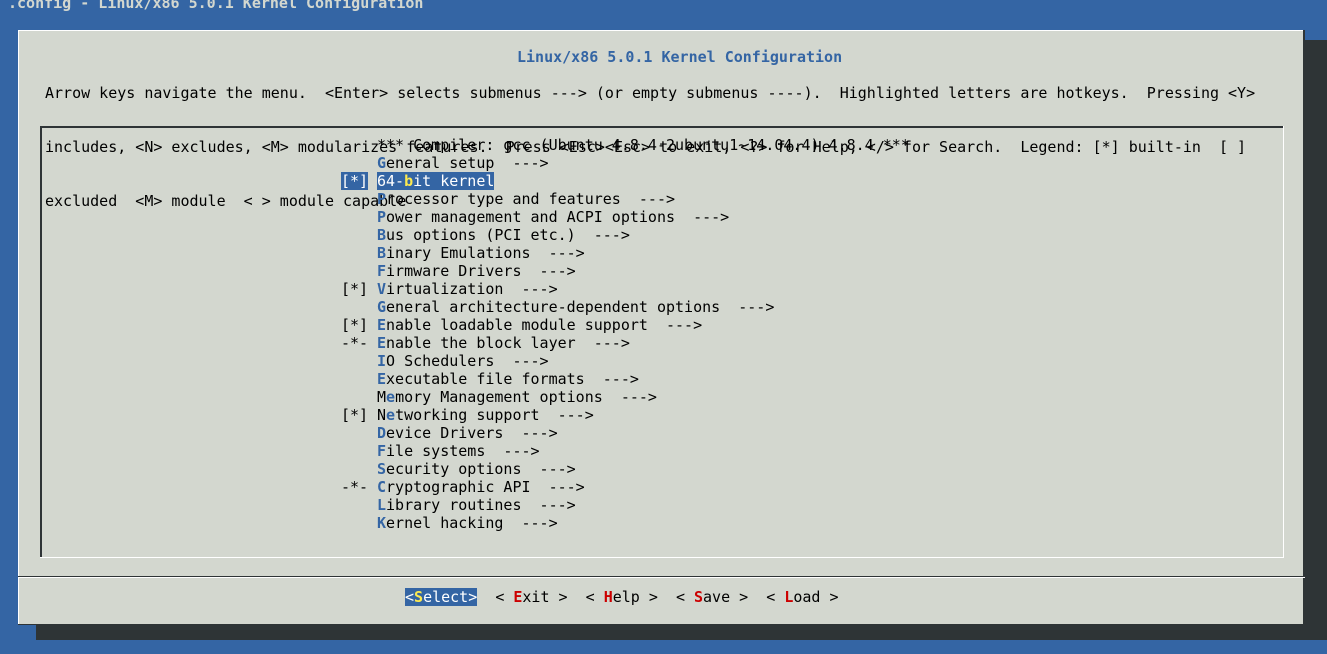 The height and width of the screenshot is (654, 1327). I want to click on menu-item-label: 64-bit kernel, so click(436, 181).